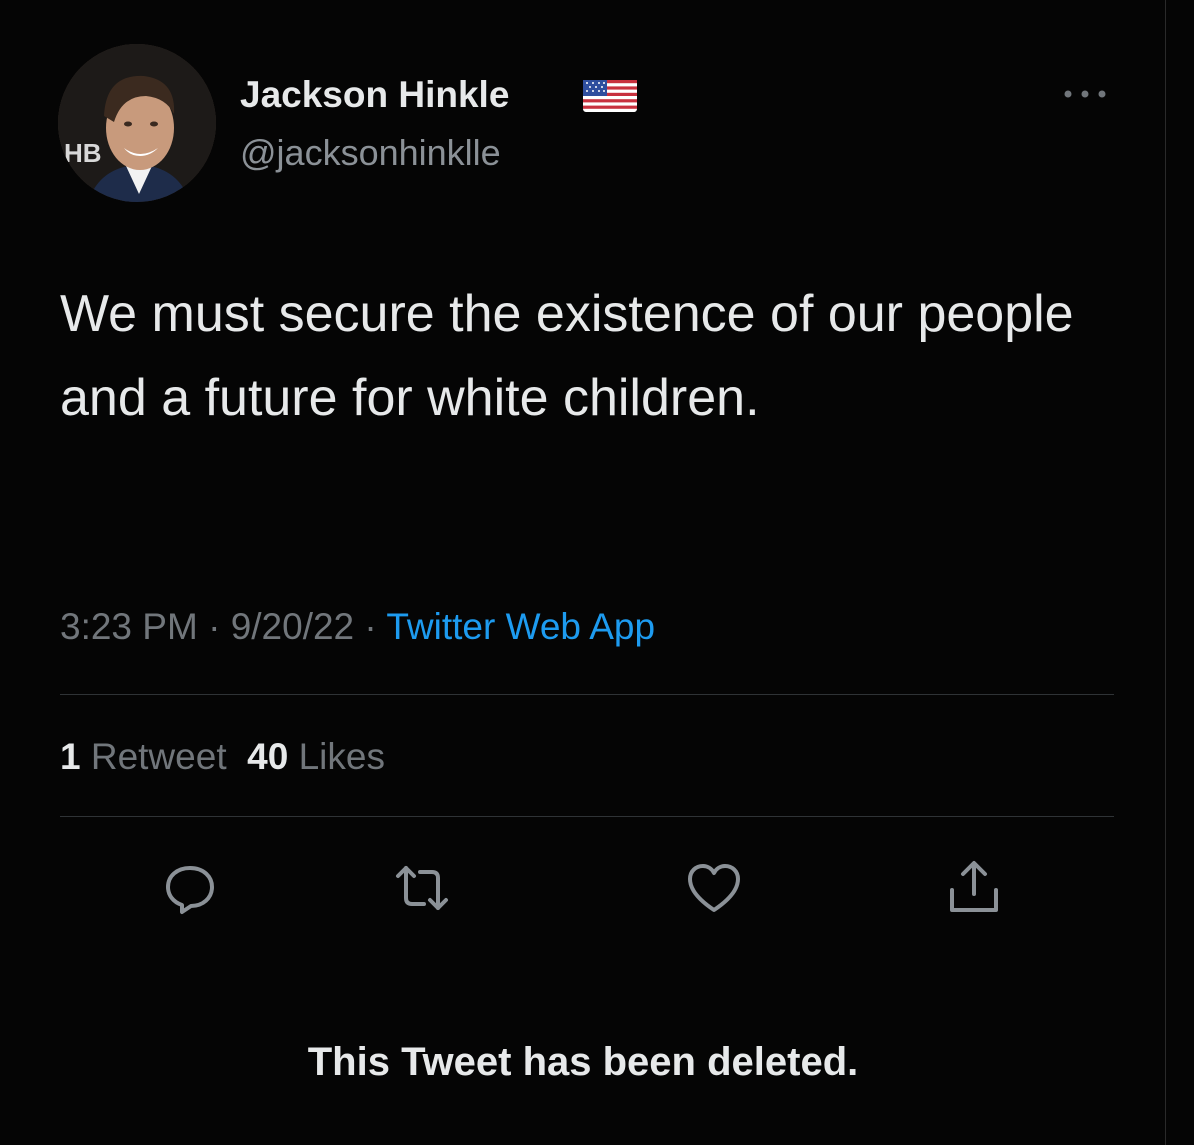 Image resolution: width=1194 pixels, height=1145 pixels. I want to click on more-options-icon, so click(1085, 94).